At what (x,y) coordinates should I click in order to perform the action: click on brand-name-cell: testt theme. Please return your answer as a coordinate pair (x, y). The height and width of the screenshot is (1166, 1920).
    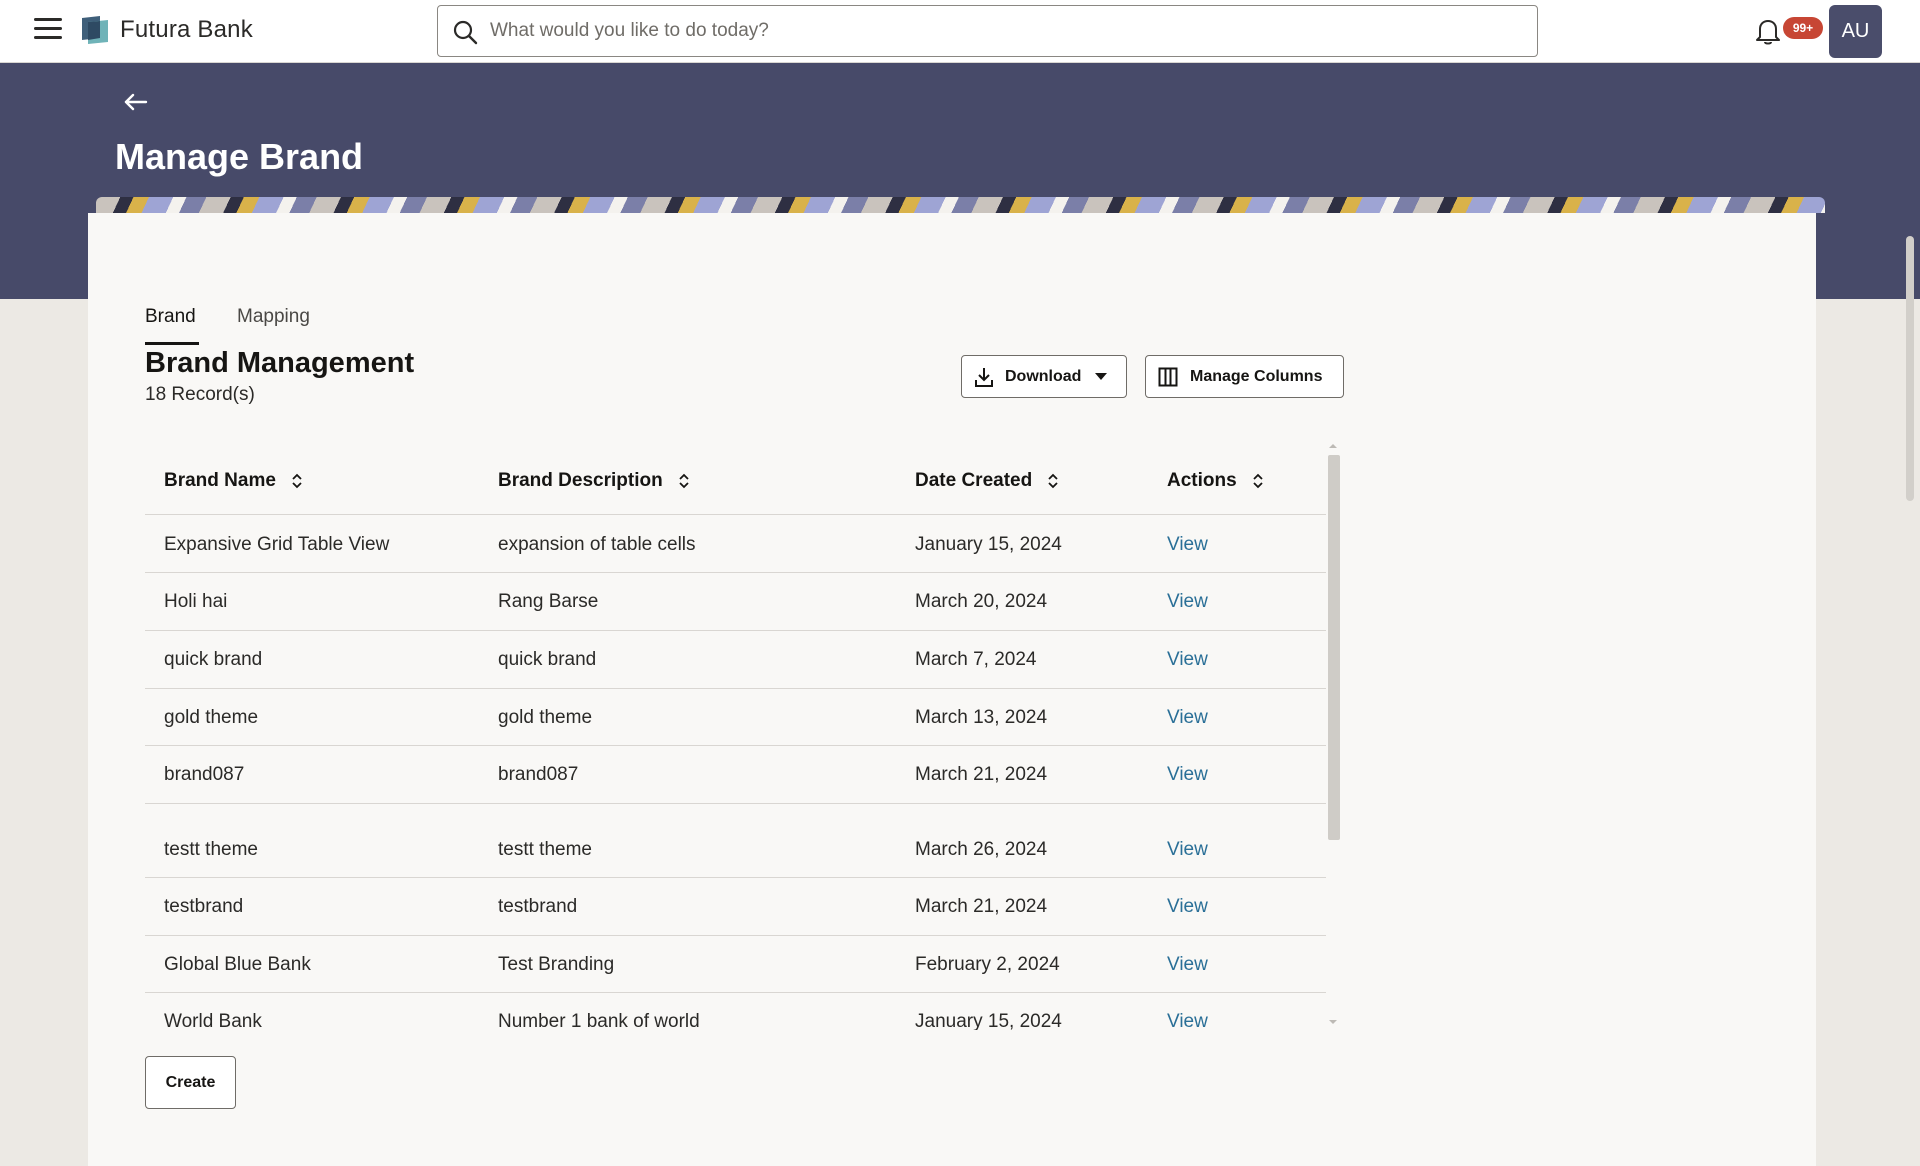
    Looking at the image, I should click on (211, 849).